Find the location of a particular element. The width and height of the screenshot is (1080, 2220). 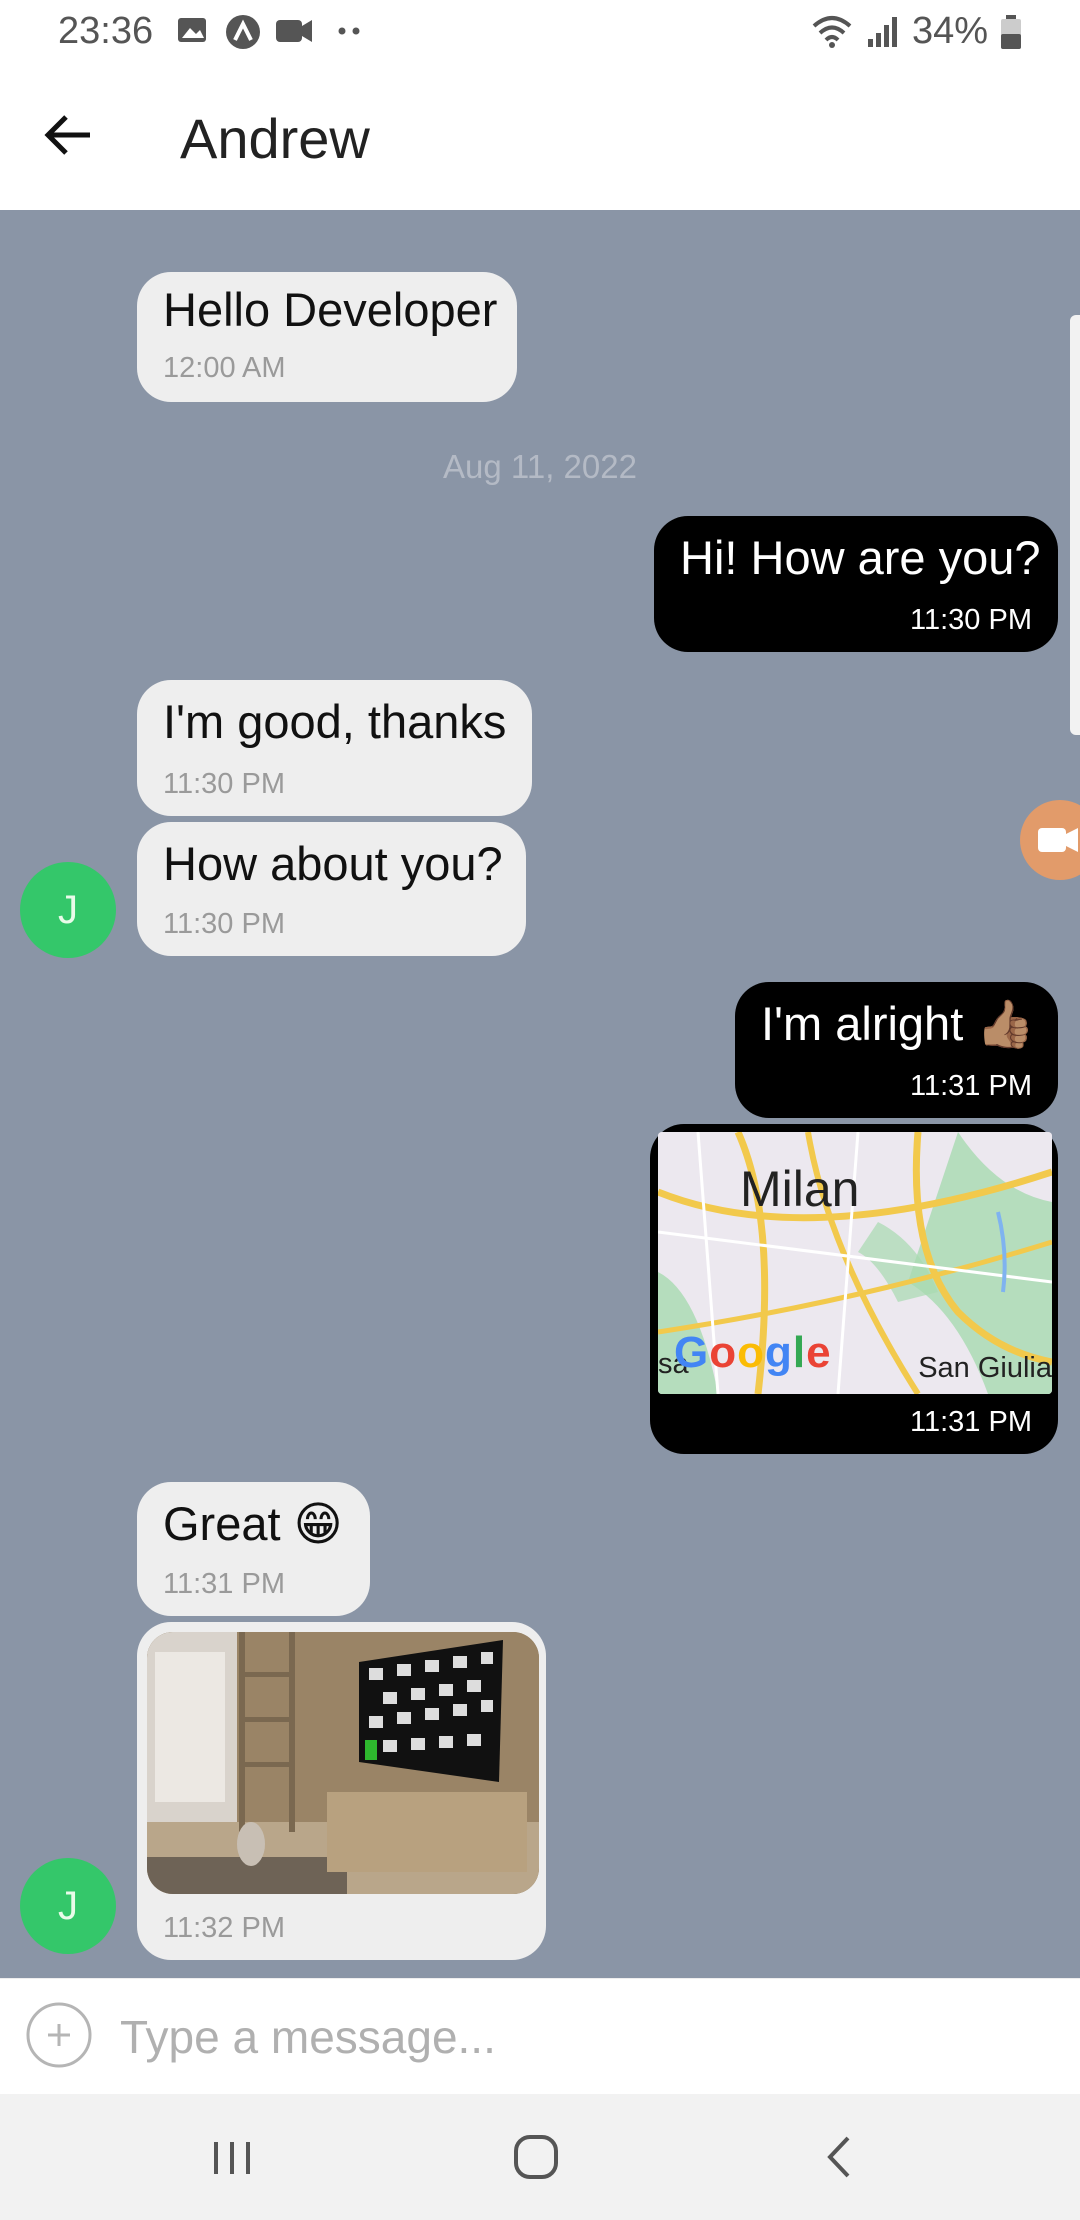

outgoing-message: I'm alright 👍🏽 11:31 PM is located at coordinates (896, 1050).